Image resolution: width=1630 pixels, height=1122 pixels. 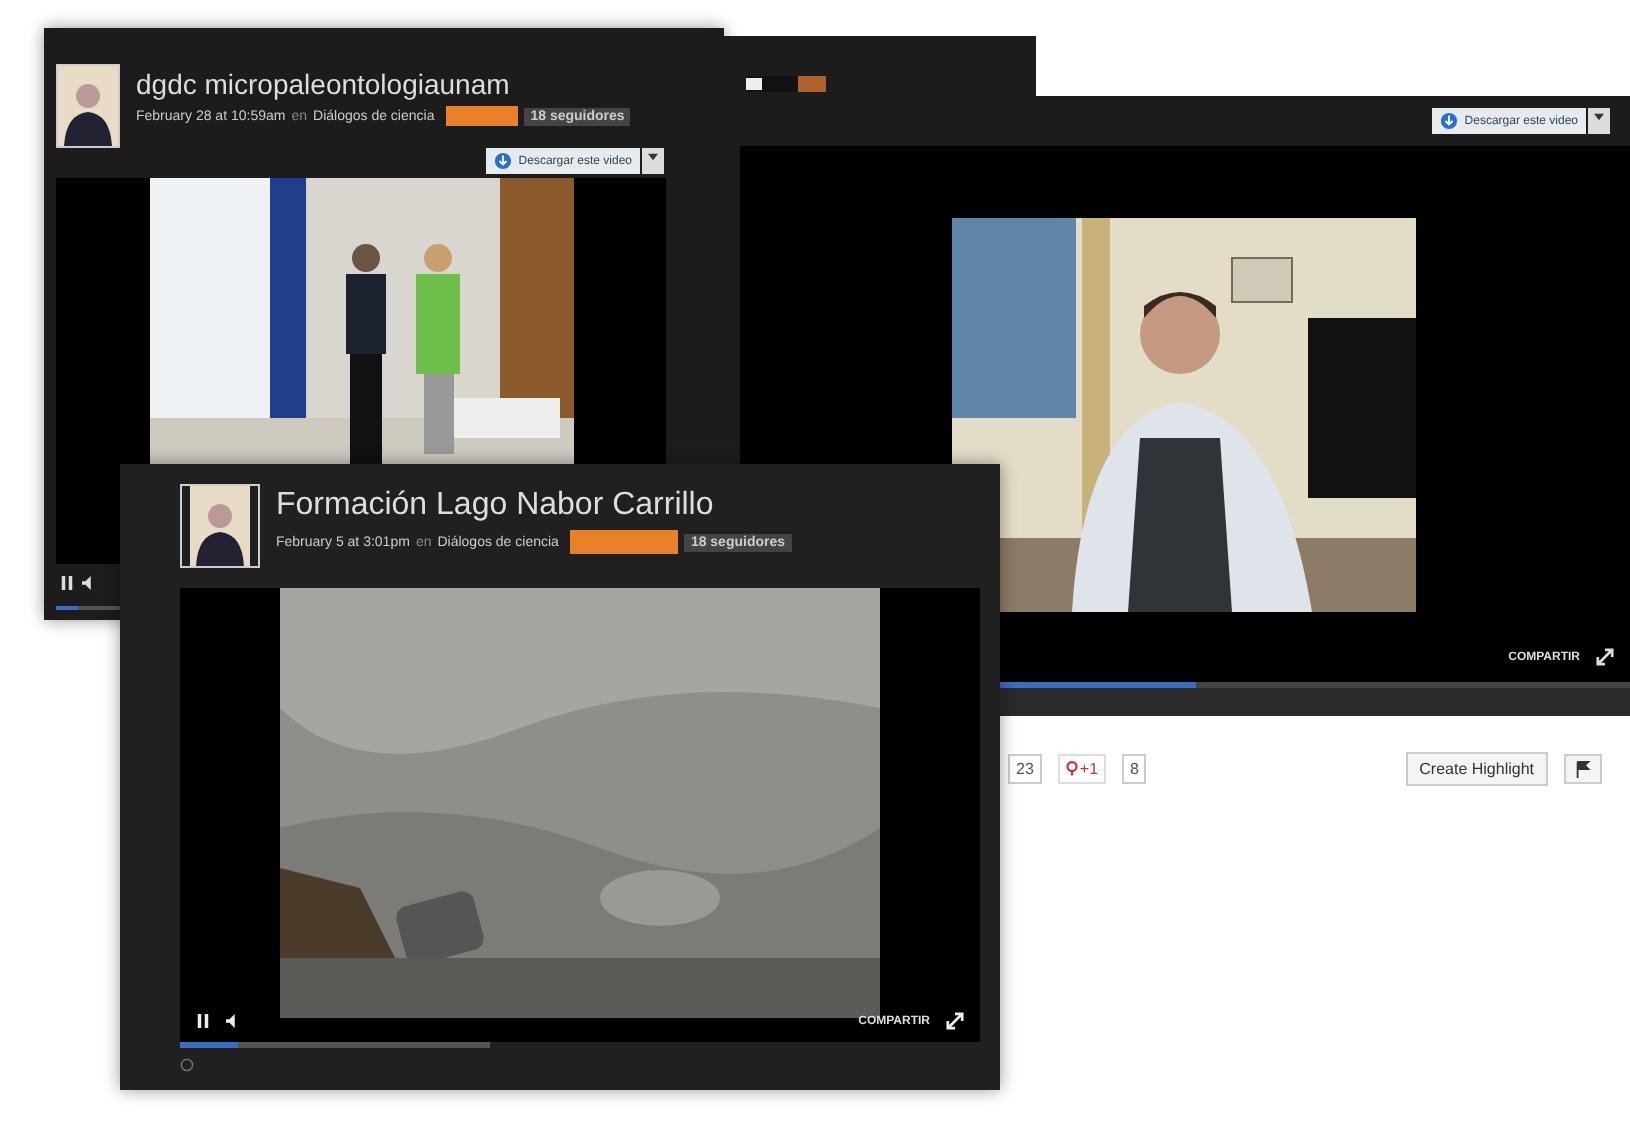 I want to click on flag-button, so click(x=1583, y=768).